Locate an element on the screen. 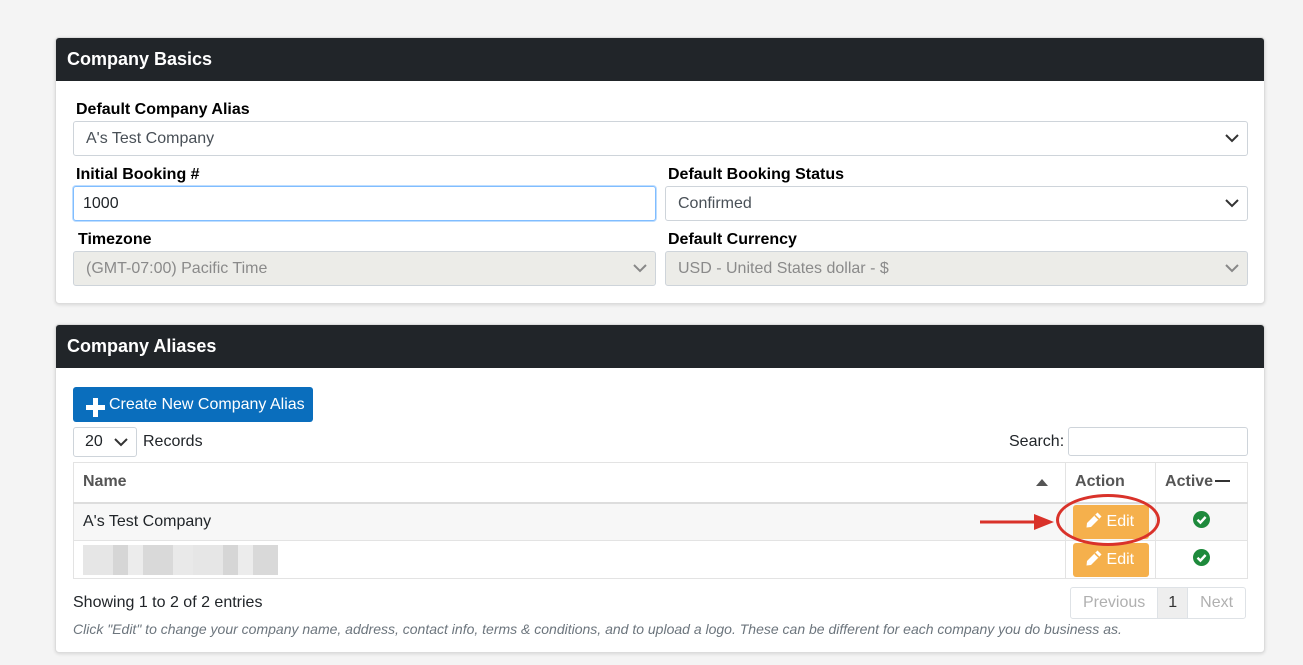 This screenshot has height=665, width=1303. create-alias-label: Create New Company Alias is located at coordinates (207, 404).